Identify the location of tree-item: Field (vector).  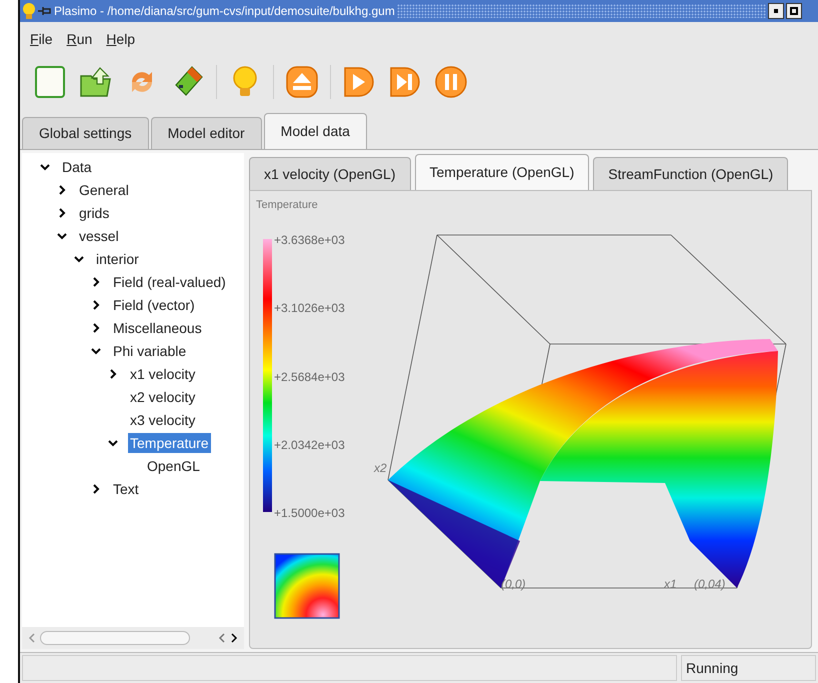
(154, 304).